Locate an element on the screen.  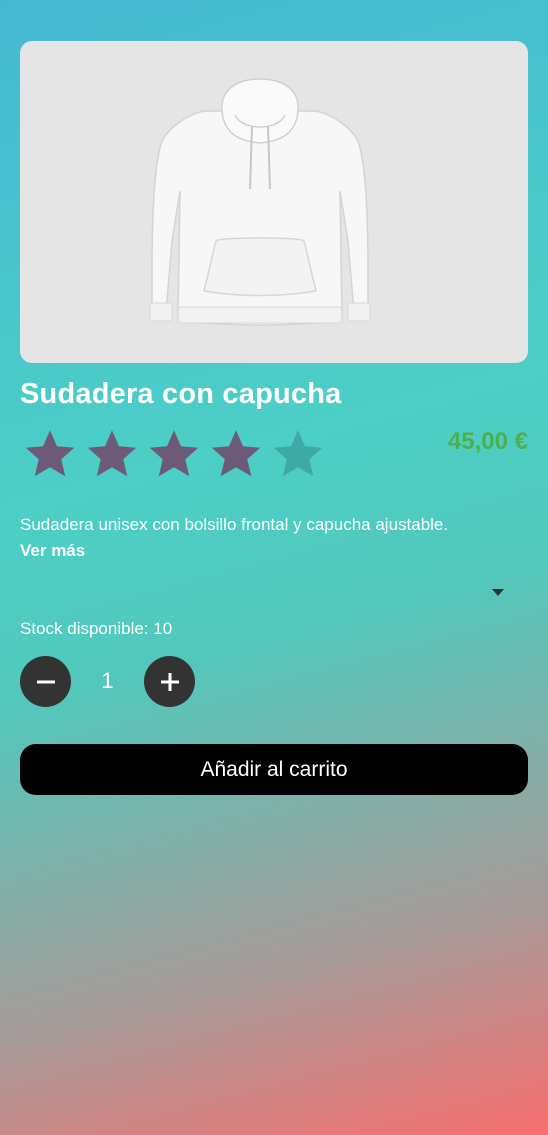
minus-icon is located at coordinates (45, 681).